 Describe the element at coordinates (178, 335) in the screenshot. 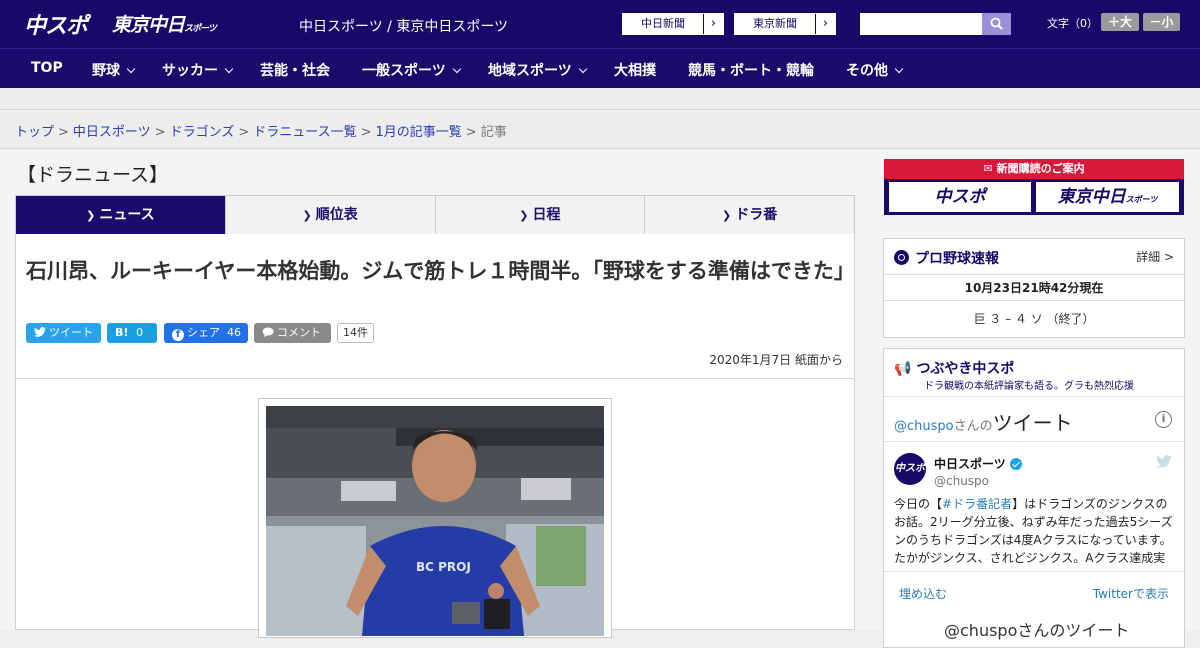

I see `facebook-icon: f` at that location.